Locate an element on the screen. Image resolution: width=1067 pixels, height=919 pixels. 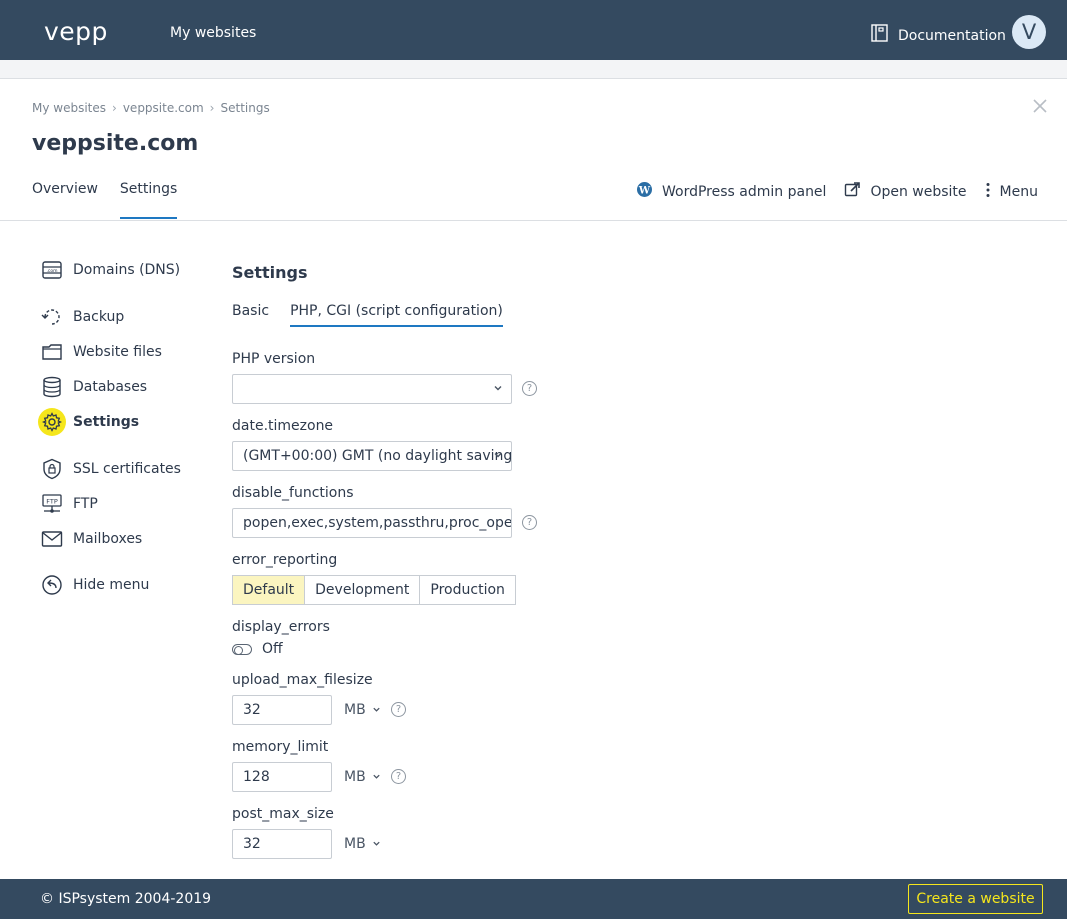
memory-limit-unit-select: MB is located at coordinates (362, 777).